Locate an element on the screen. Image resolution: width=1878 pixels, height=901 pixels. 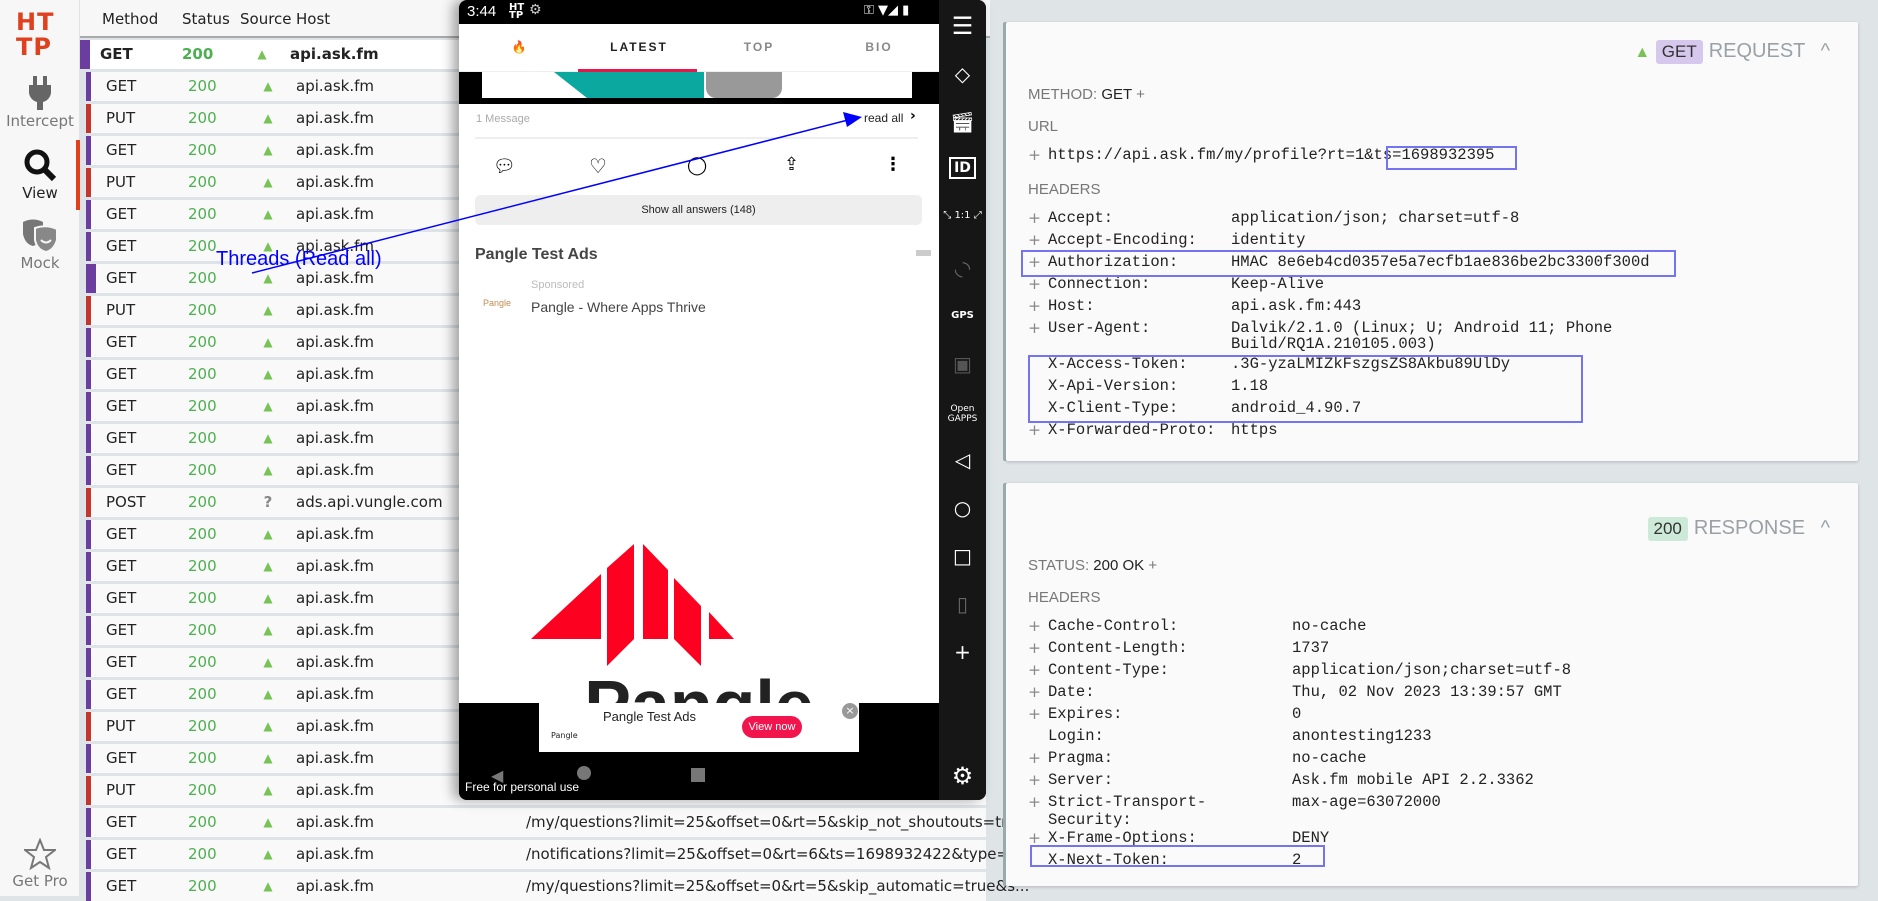
header-name: X-Forwarded-Proto: is located at coordinates (1132, 430).